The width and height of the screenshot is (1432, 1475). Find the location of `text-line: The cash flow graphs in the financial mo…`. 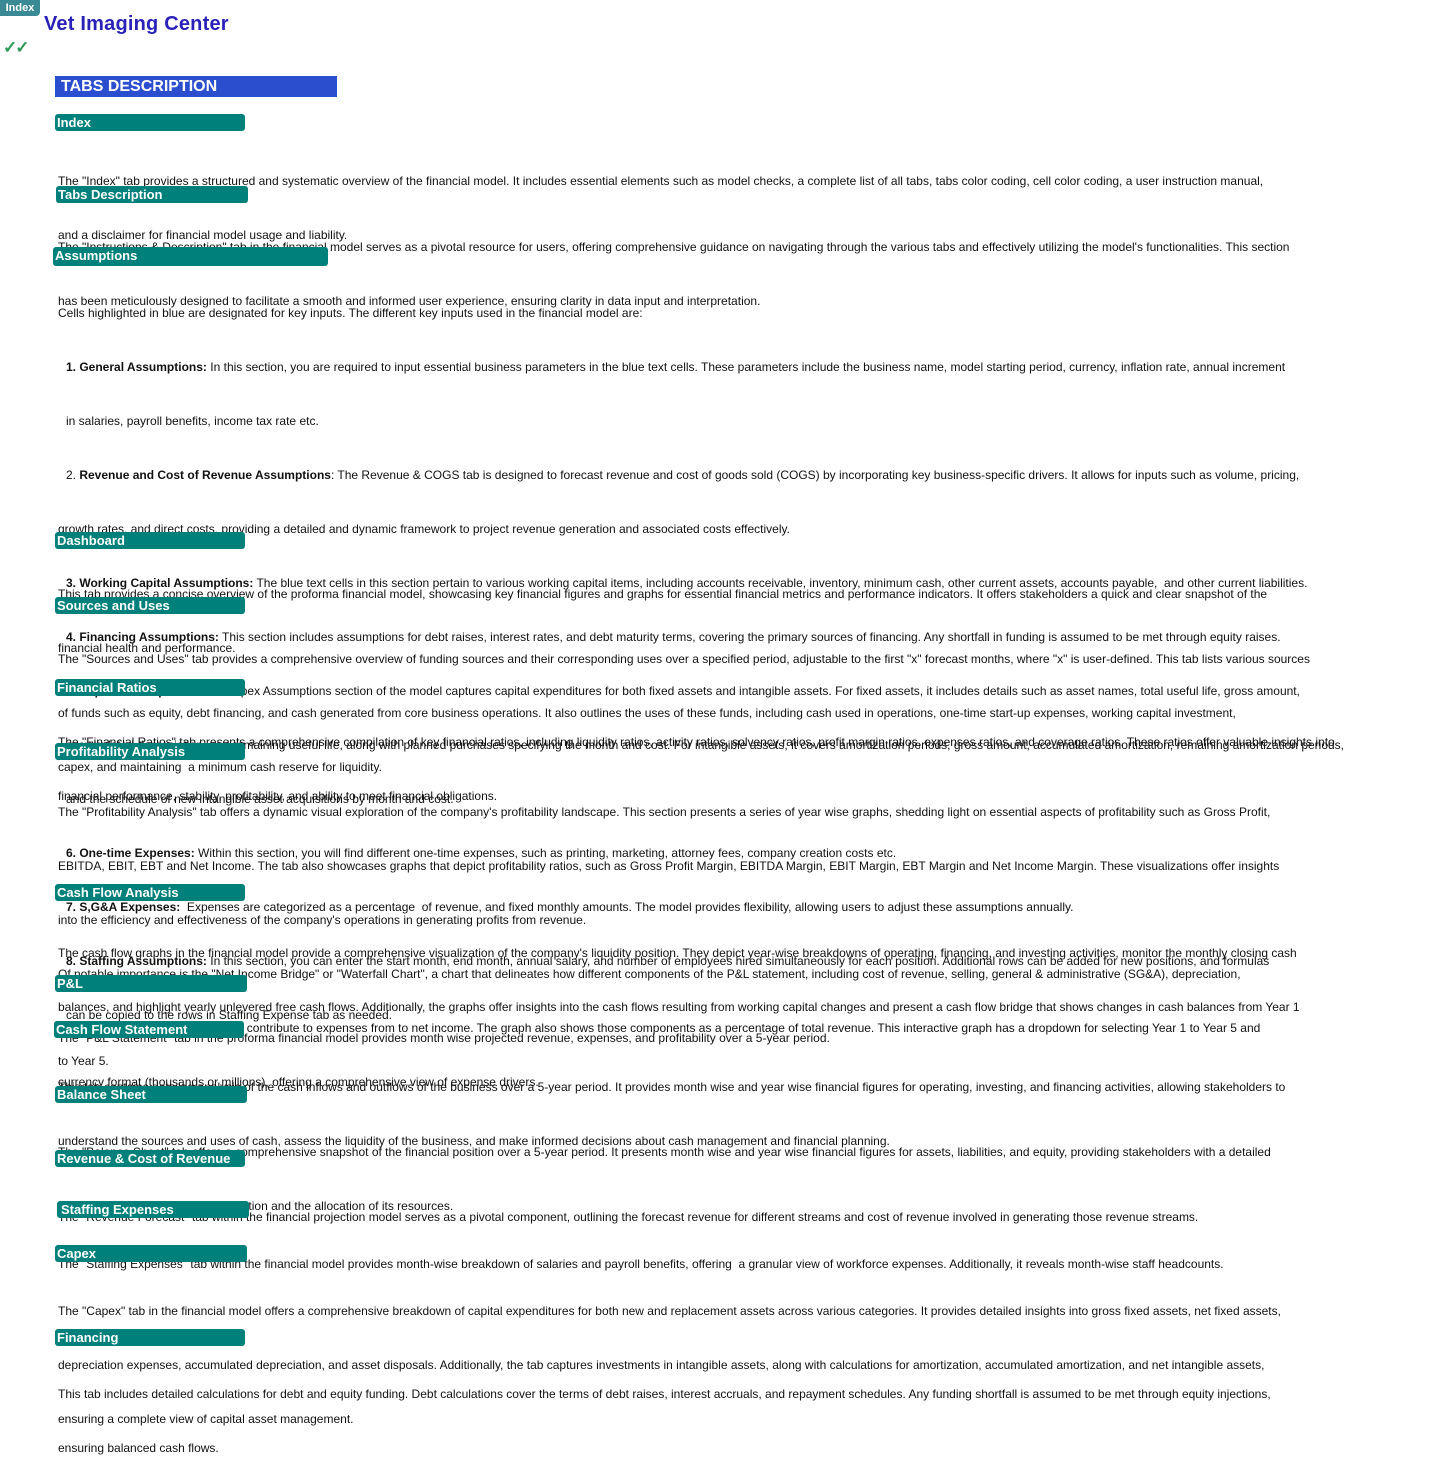

text-line: The cash flow graphs in the financial mo… is located at coordinates (677, 953).